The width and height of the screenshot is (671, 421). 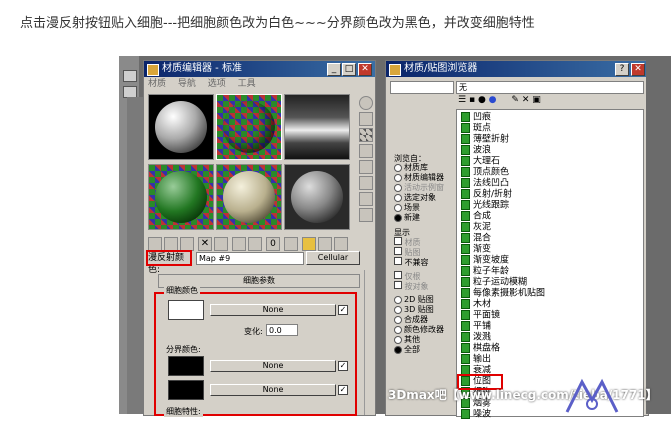 I want to click on minimize-button: _, so click(x=334, y=69).